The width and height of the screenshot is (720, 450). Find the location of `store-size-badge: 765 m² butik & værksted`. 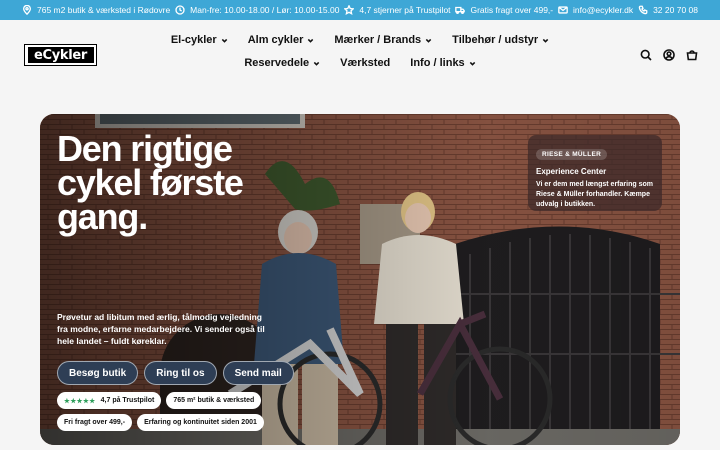

store-size-badge: 765 m² butik & værksted is located at coordinates (214, 400).